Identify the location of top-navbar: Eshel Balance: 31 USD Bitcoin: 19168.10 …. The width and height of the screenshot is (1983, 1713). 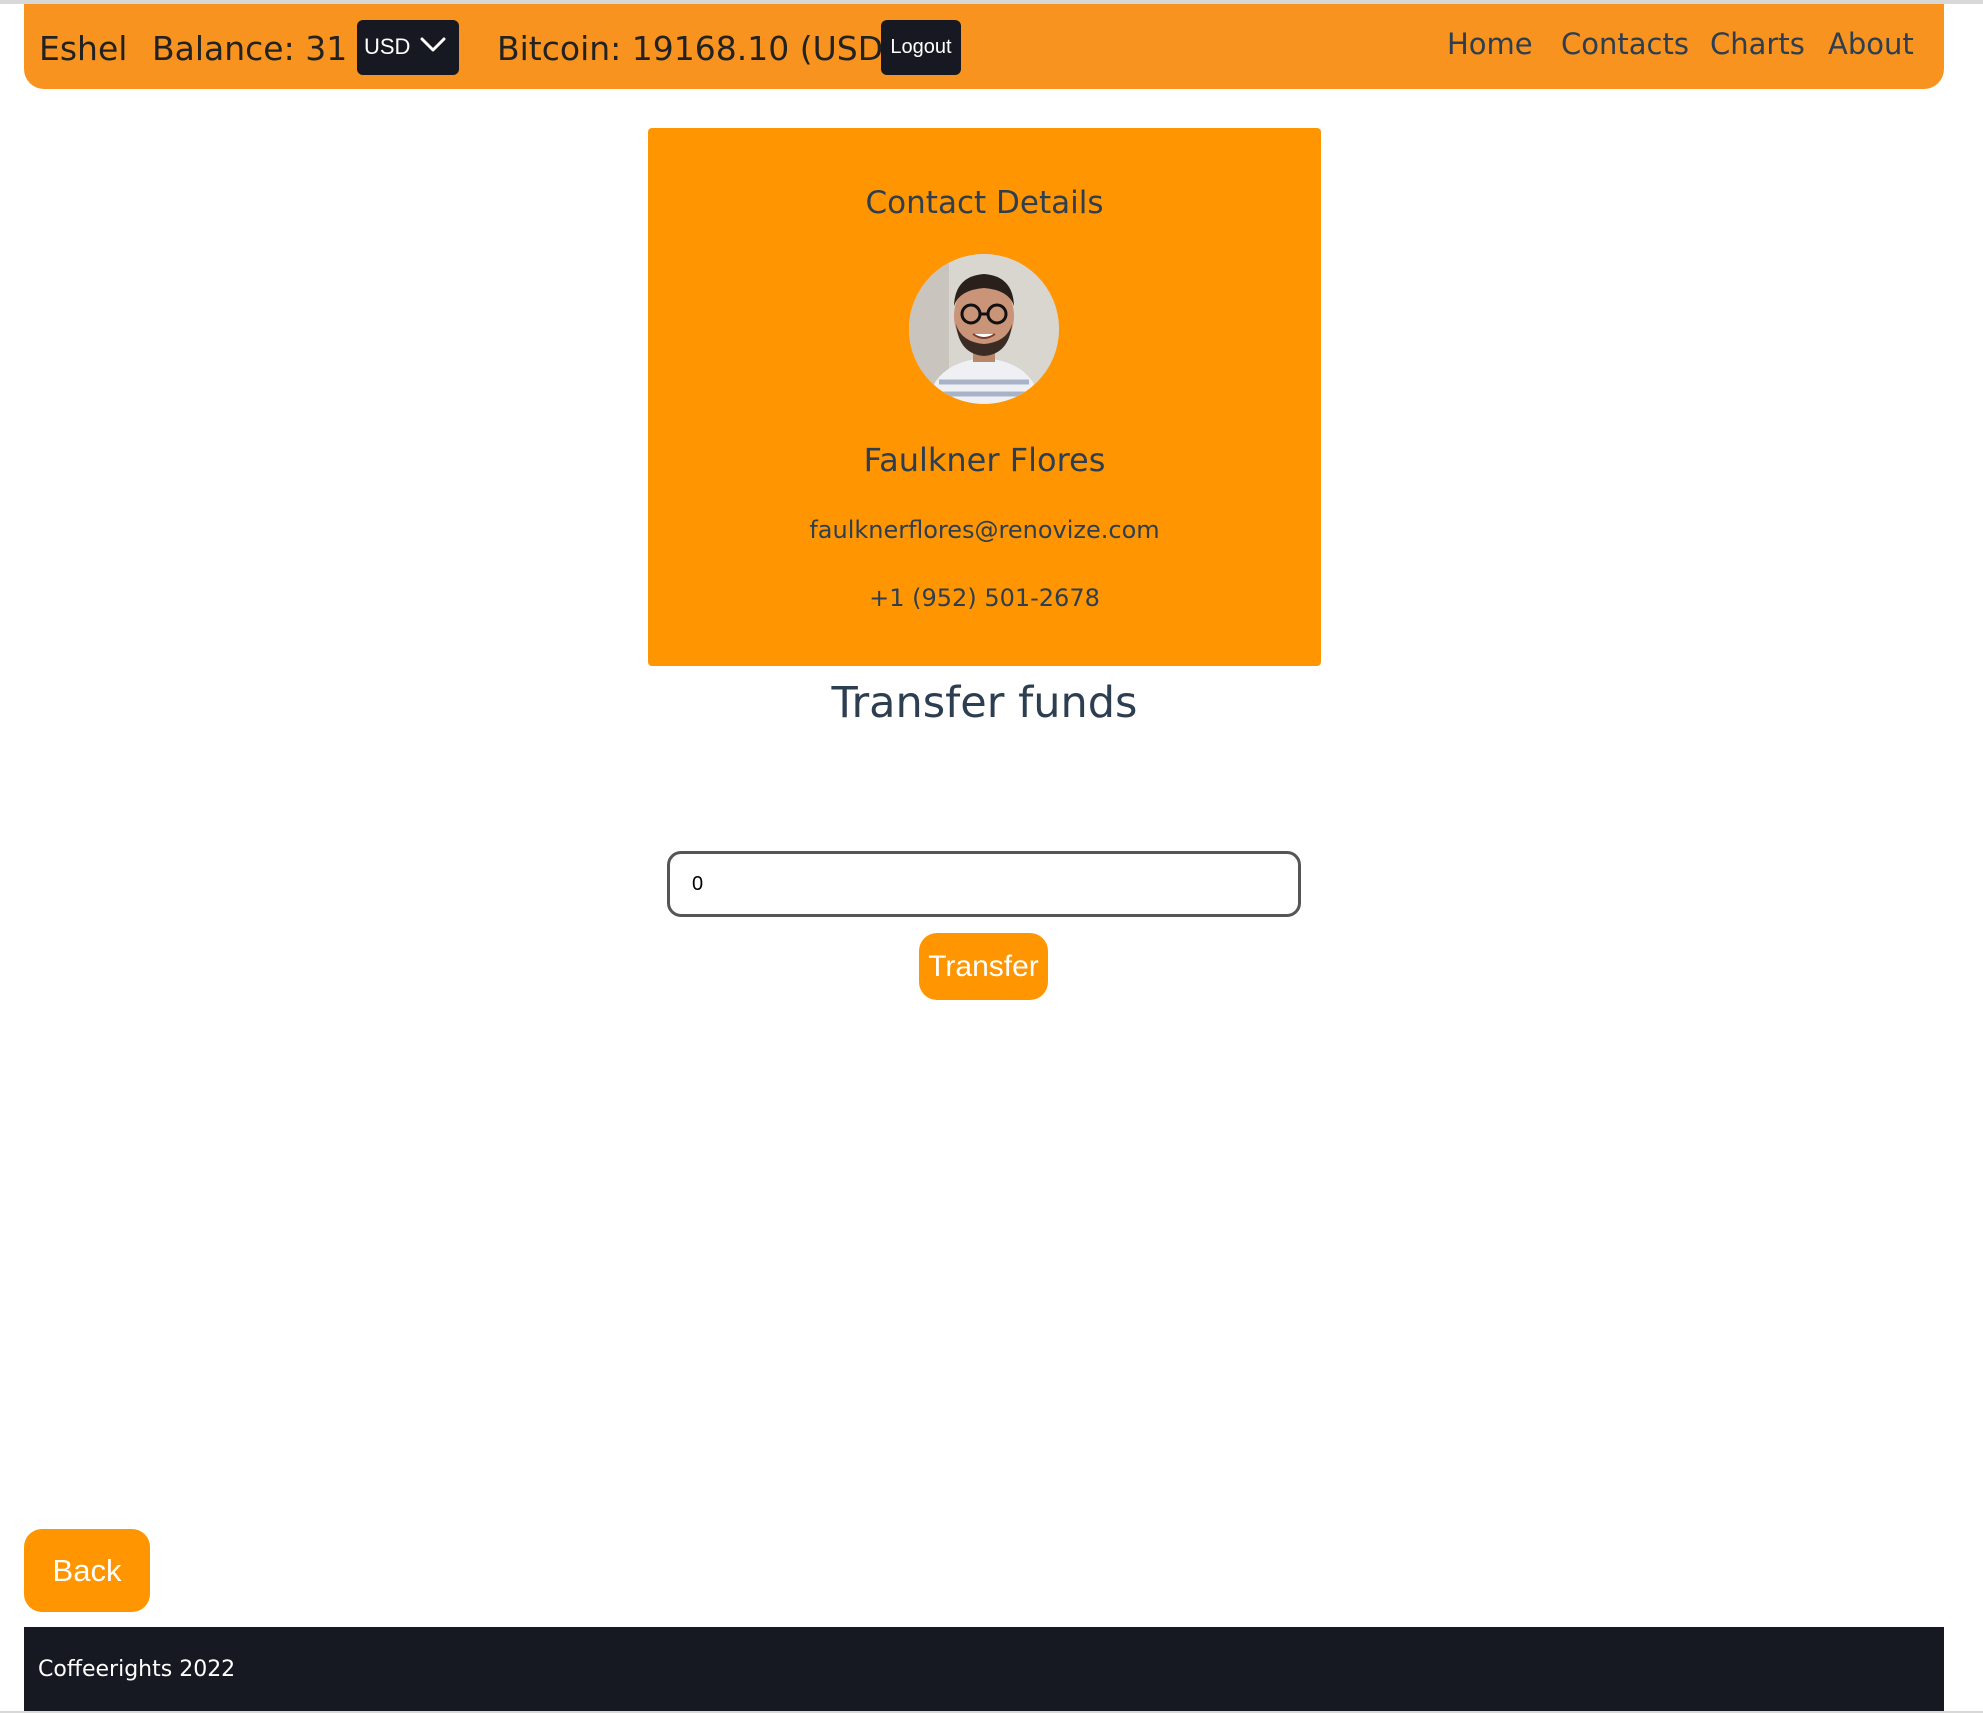
(984, 46).